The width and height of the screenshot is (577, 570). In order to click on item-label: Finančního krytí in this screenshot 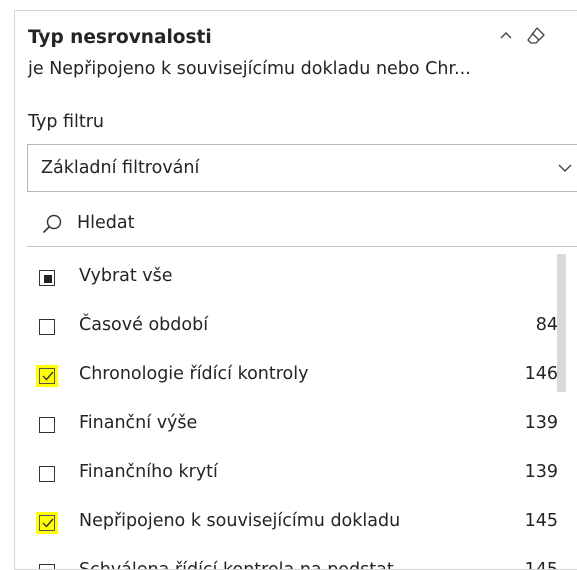, I will do `click(148, 472)`.